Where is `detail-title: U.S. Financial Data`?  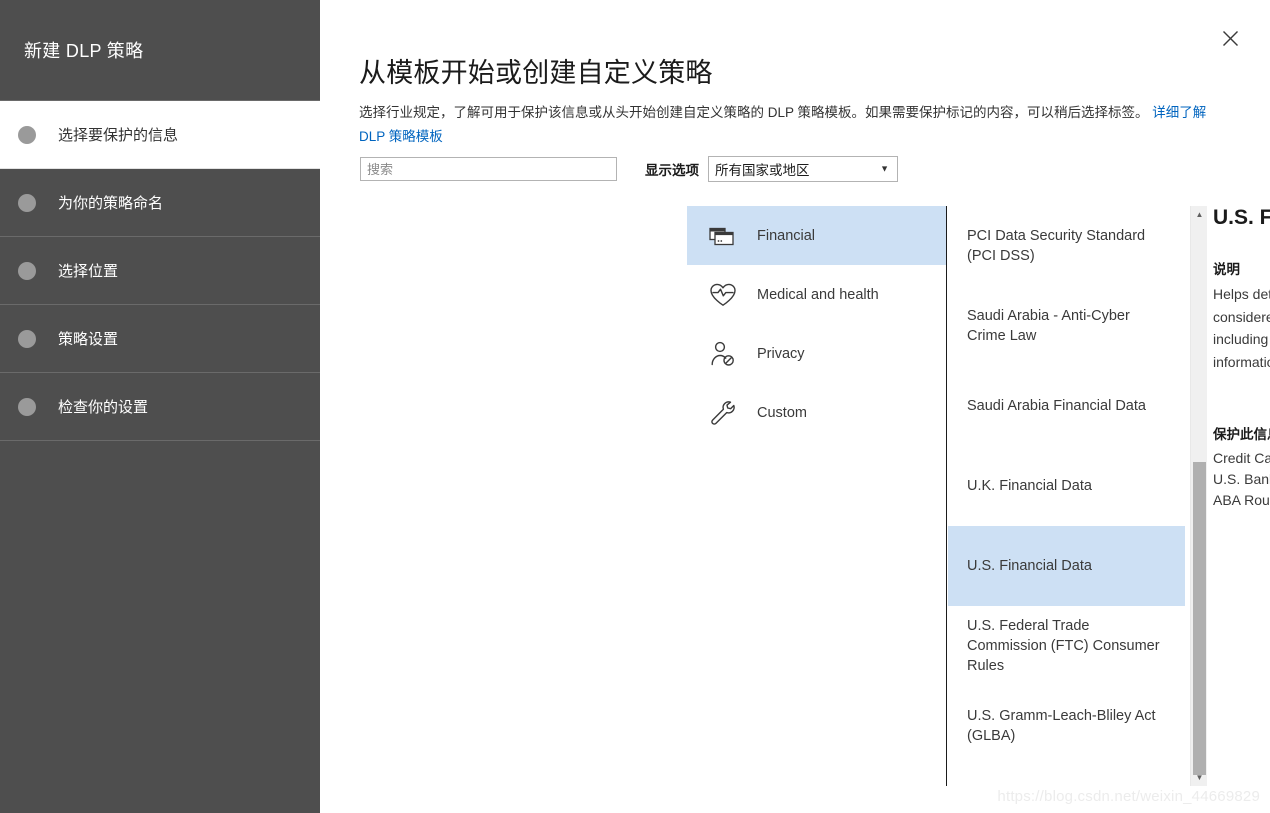
detail-title: U.S. Financial Data is located at coordinates (1241, 217).